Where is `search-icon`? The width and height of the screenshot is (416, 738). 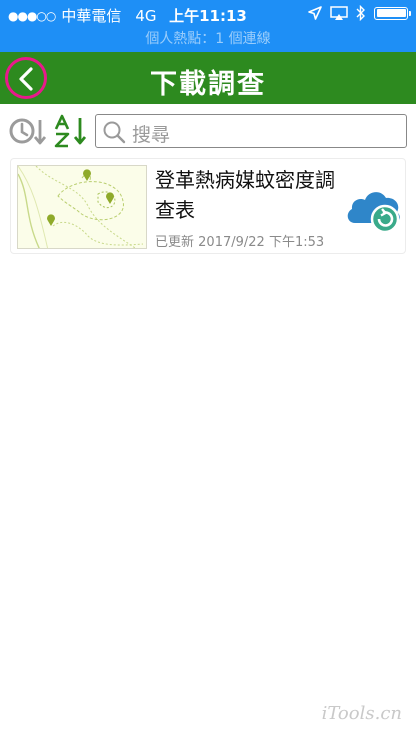
search-icon is located at coordinates (114, 132).